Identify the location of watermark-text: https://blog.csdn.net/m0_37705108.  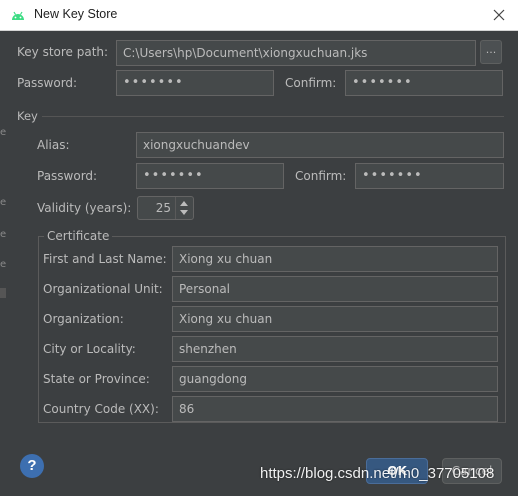
(377, 473).